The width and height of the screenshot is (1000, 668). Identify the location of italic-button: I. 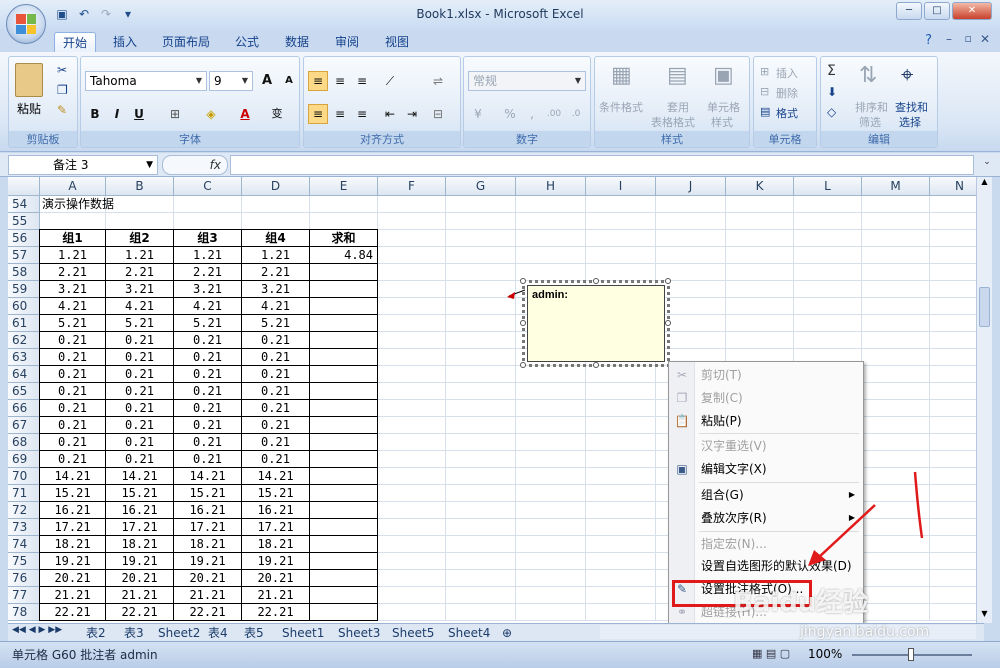
(117, 114).